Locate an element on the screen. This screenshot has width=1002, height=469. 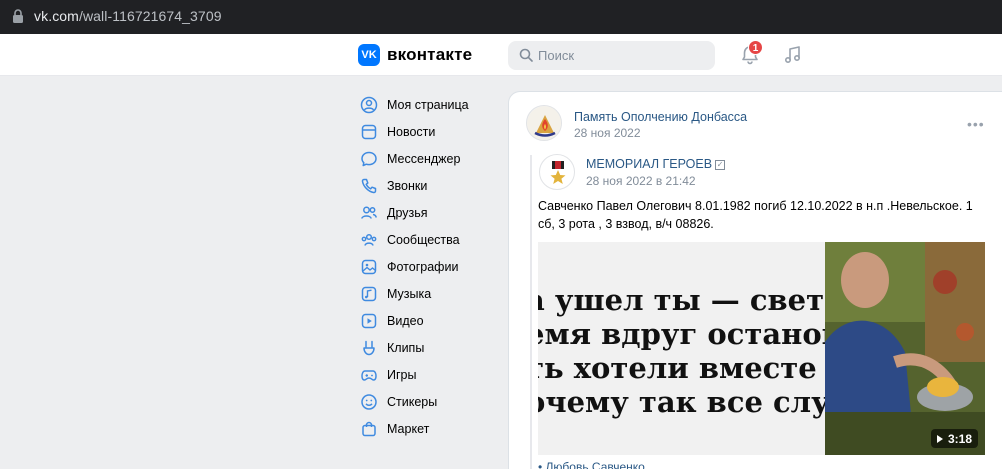
friends-icon is located at coordinates (369, 212).